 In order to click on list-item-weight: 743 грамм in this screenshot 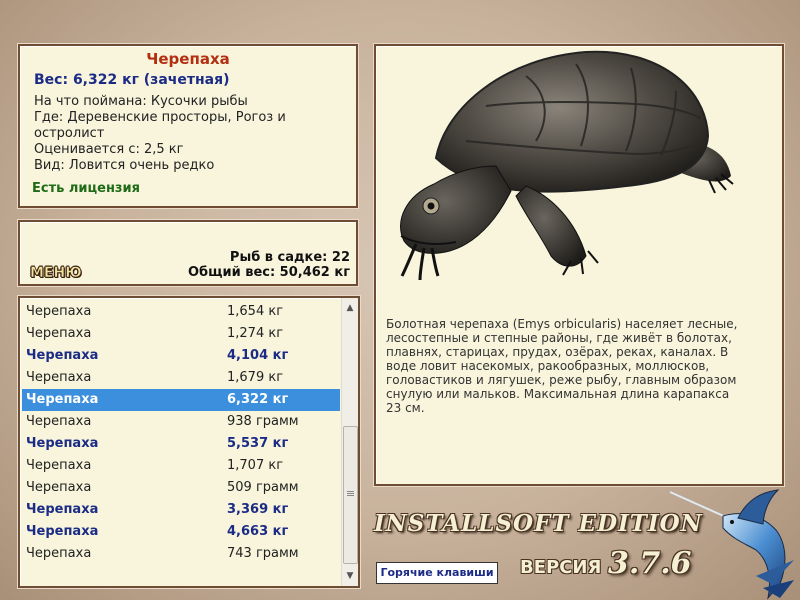, I will do `click(263, 553)`.